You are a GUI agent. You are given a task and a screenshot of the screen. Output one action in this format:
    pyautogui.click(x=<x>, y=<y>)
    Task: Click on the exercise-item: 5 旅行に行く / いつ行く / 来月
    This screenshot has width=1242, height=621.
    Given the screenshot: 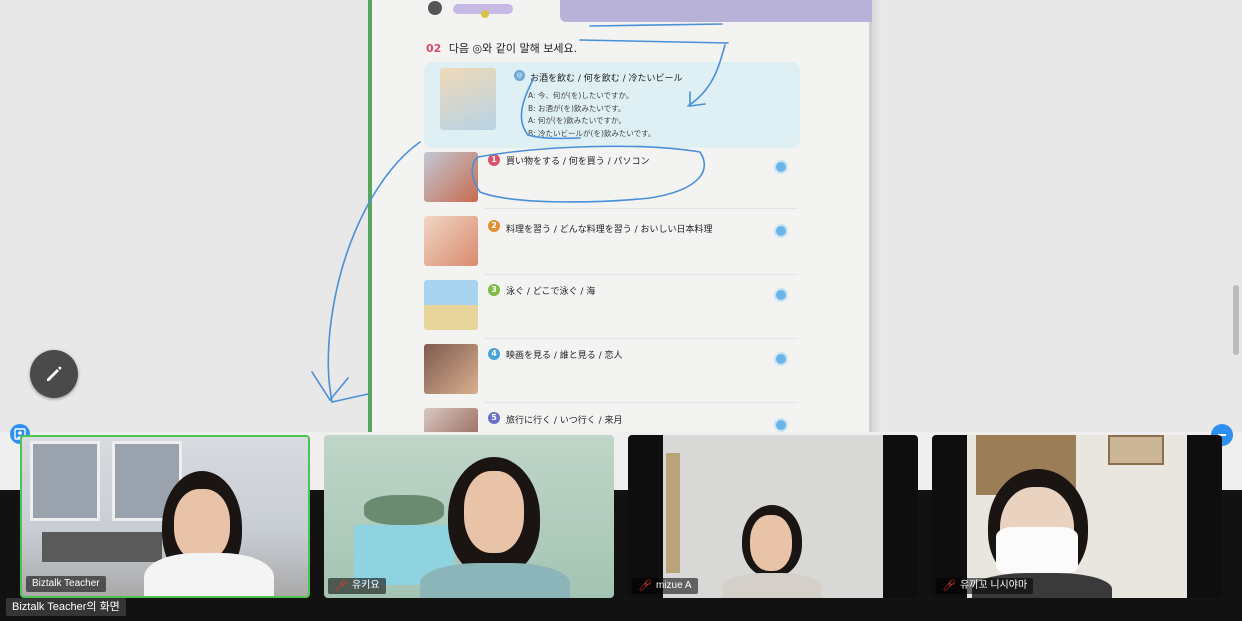 What is the action you would take?
    pyautogui.click(x=611, y=418)
    